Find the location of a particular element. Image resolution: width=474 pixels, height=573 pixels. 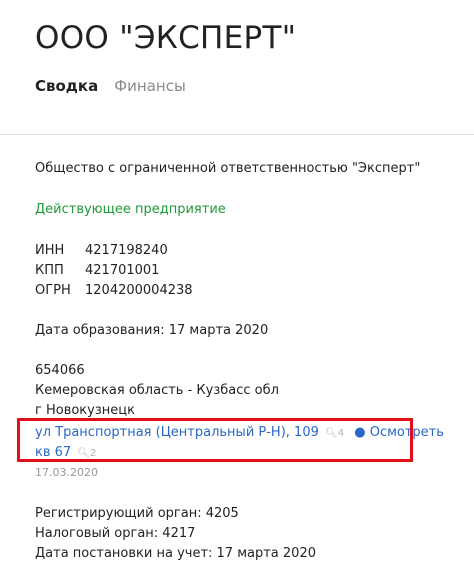

registration-date: Дата постановки на учет: 17 марта 2020 is located at coordinates (175, 553).